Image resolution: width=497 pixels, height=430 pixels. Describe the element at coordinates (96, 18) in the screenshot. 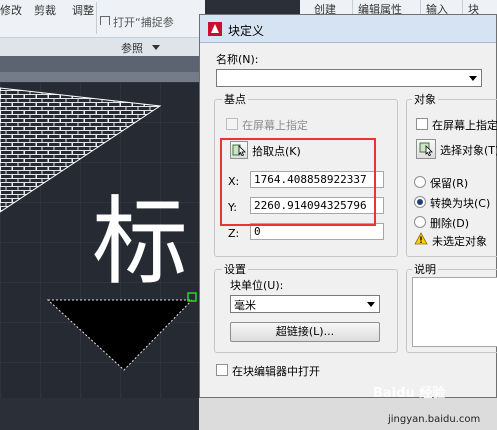

I see `ribbon-separator` at that location.